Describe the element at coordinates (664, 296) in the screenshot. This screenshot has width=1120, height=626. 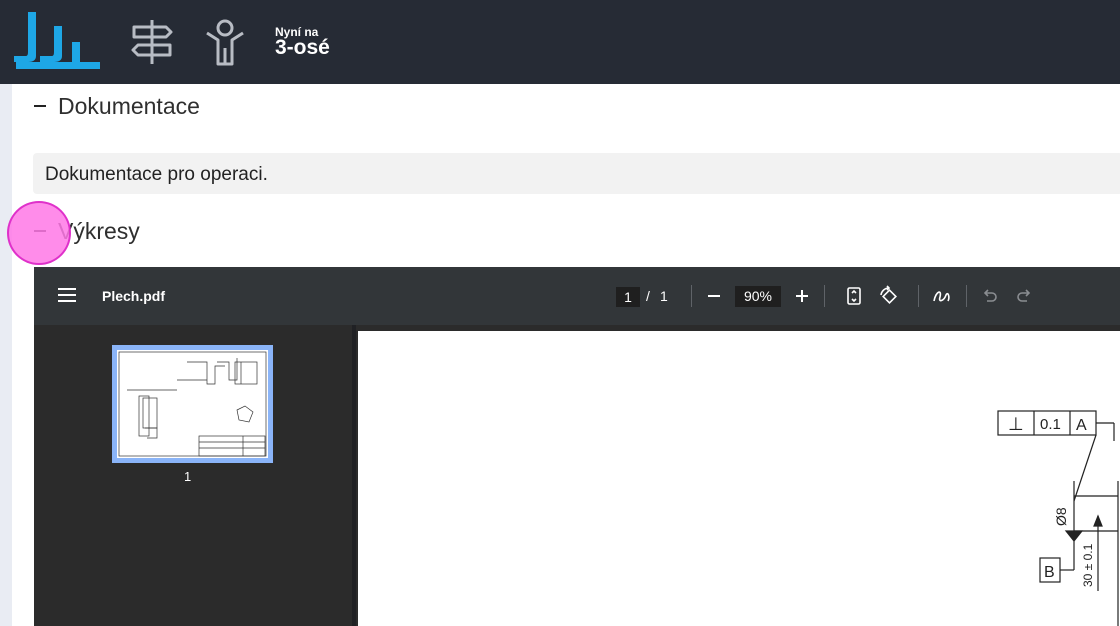
I see `page-total: 1` at that location.